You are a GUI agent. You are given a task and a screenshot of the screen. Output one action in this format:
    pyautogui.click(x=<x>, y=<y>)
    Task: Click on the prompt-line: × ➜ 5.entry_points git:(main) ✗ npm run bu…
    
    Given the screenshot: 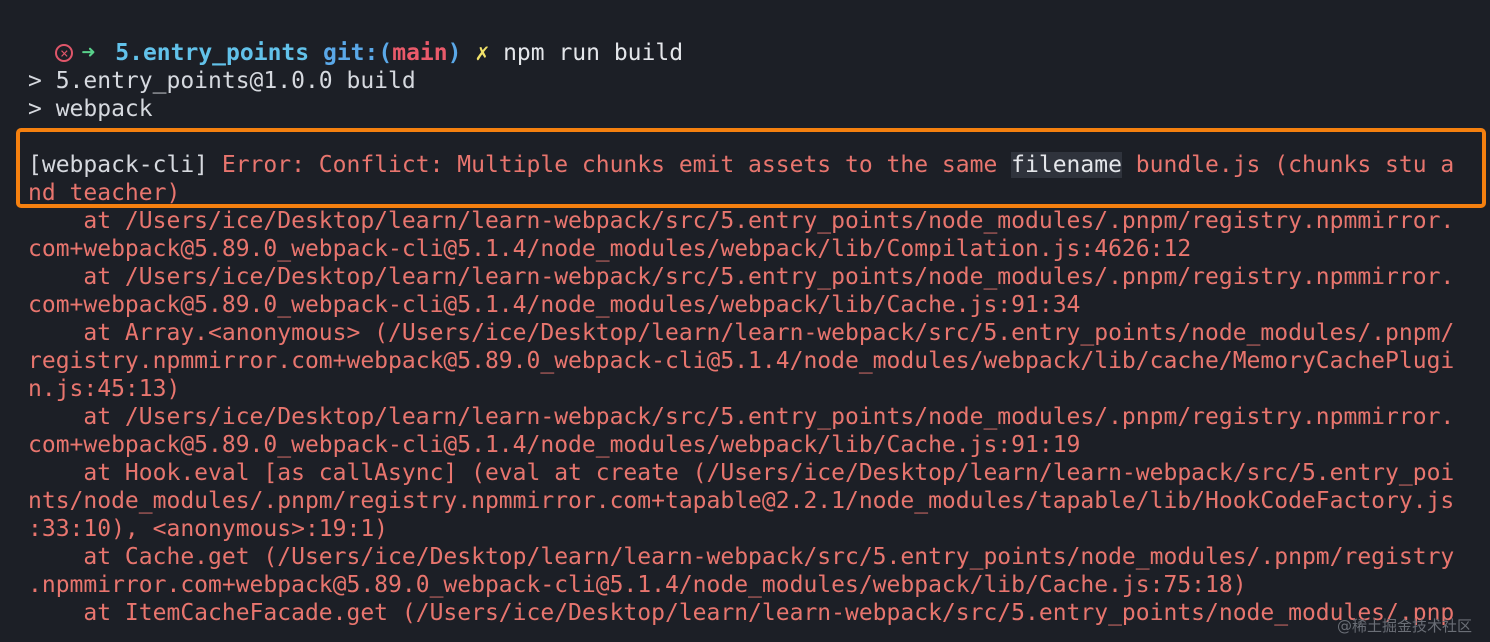 What is the action you would take?
    pyautogui.click(x=341, y=38)
    